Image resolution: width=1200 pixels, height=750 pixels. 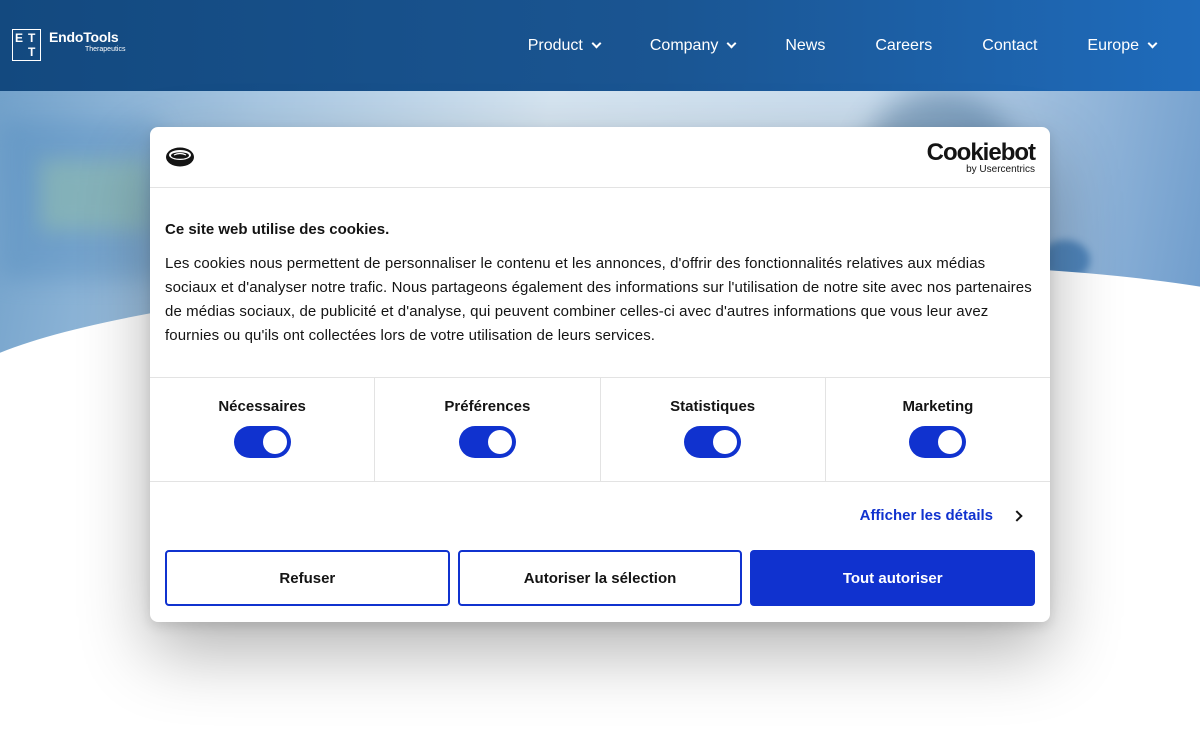 I want to click on details-row: Afficher les détails, so click(x=600, y=516).